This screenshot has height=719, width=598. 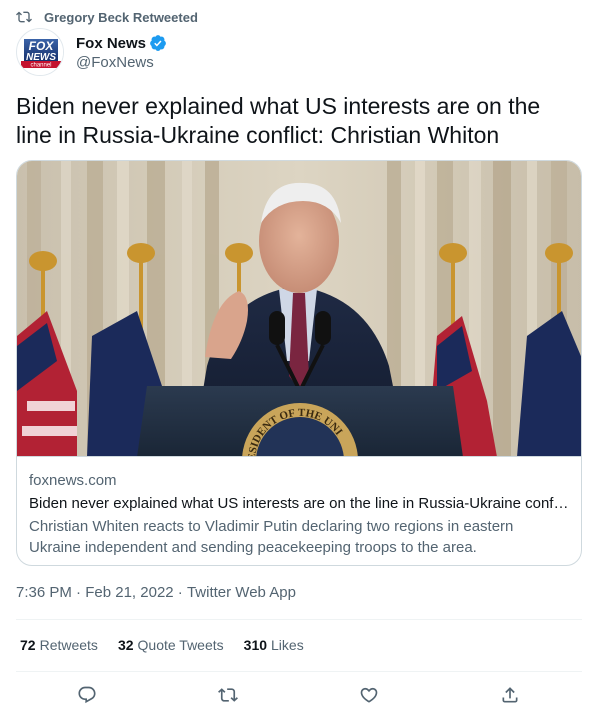 I want to click on social-context: Gregory Beck Retweeted, so click(x=107, y=17).